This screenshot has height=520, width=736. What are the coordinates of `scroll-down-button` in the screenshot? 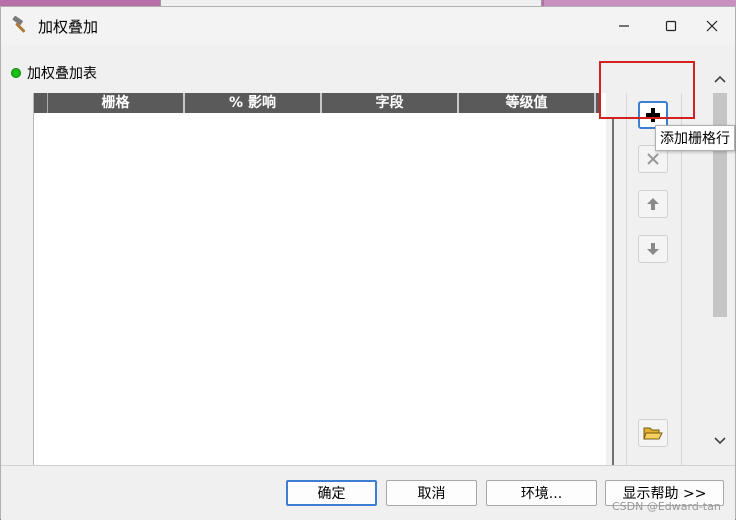 It's located at (720, 441).